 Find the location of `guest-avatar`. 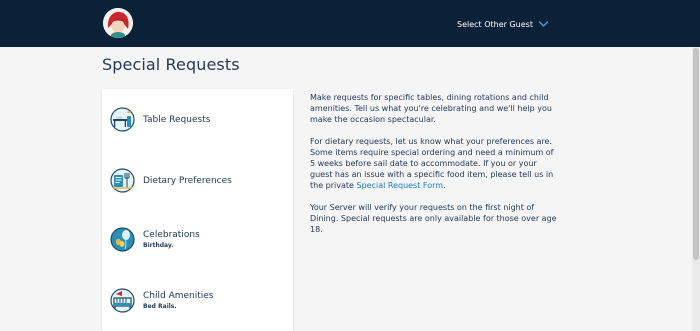

guest-avatar is located at coordinates (118, 23).